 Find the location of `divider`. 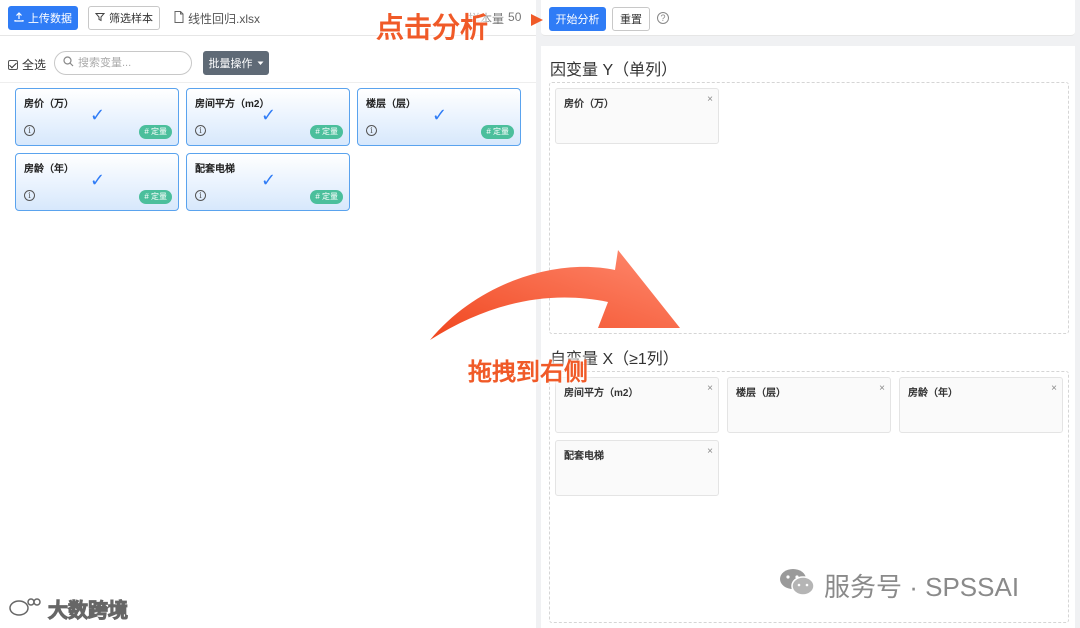

divider is located at coordinates (268, 82).